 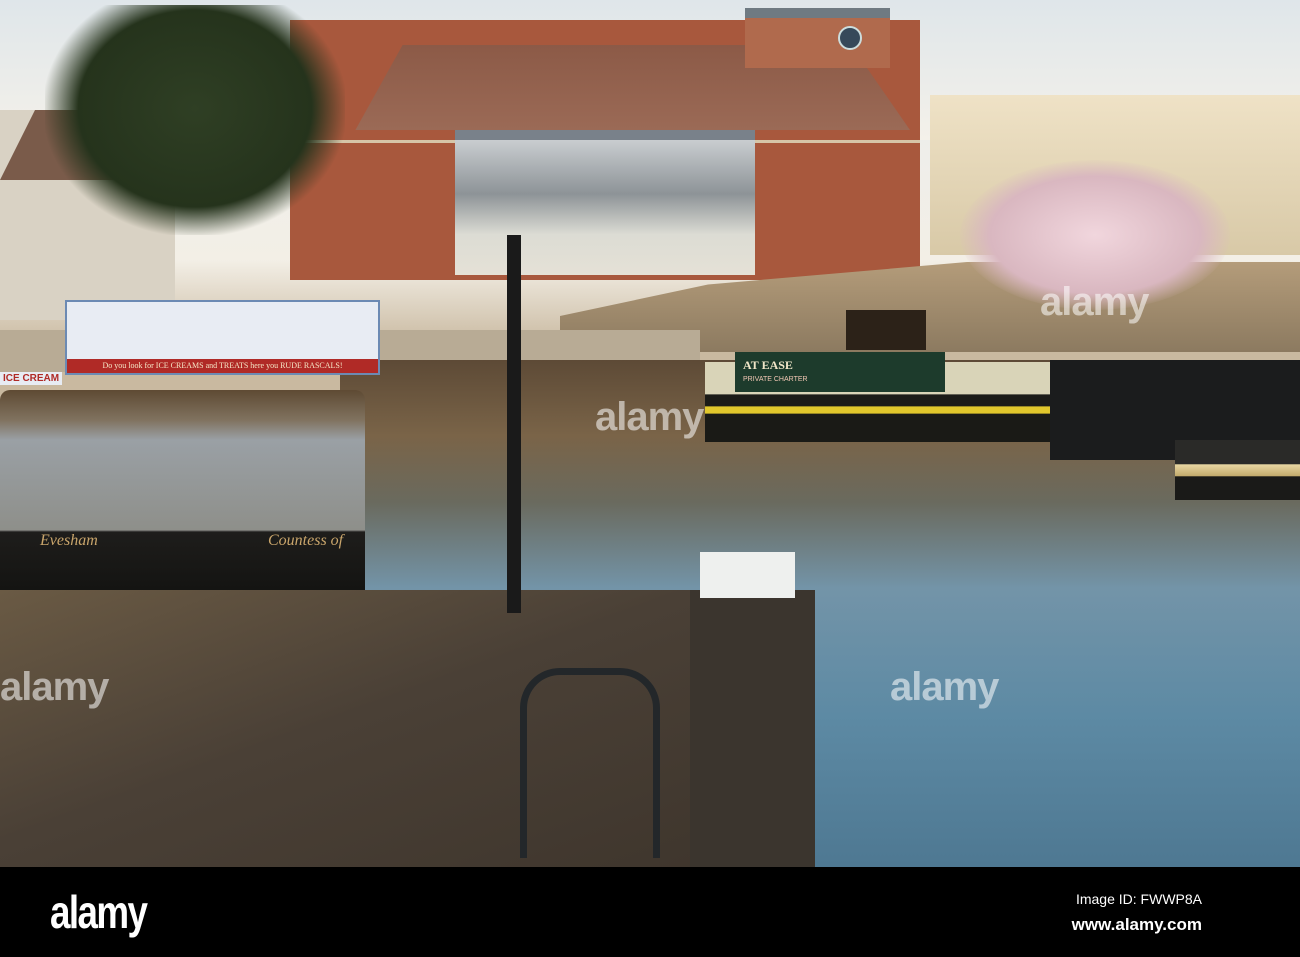 What do you see at coordinates (1138, 899) in the screenshot?
I see `image-id: Image ID: FWWP8A` at bounding box center [1138, 899].